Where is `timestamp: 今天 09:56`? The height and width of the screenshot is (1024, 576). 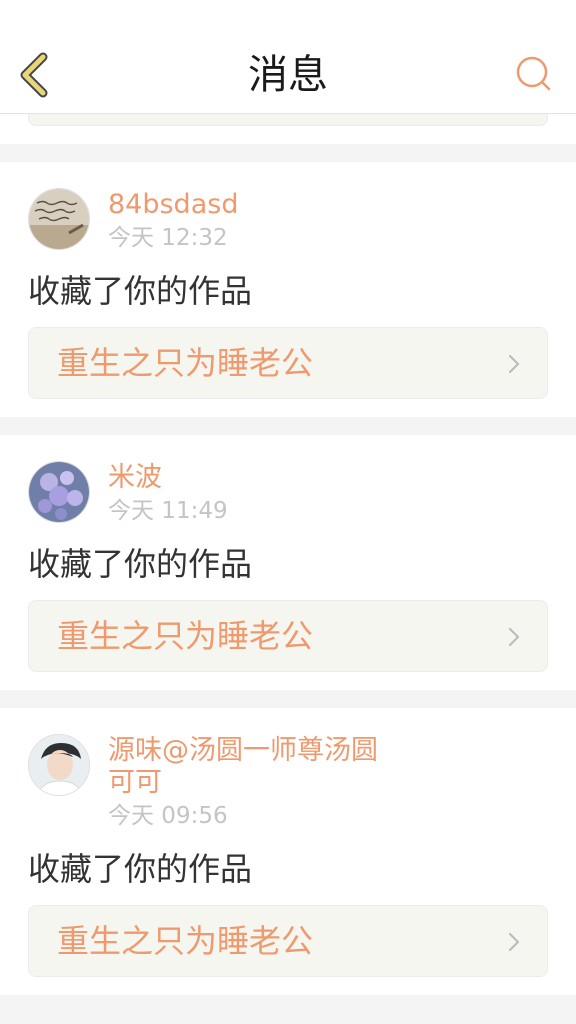 timestamp: 今天 09:56 is located at coordinates (168, 816).